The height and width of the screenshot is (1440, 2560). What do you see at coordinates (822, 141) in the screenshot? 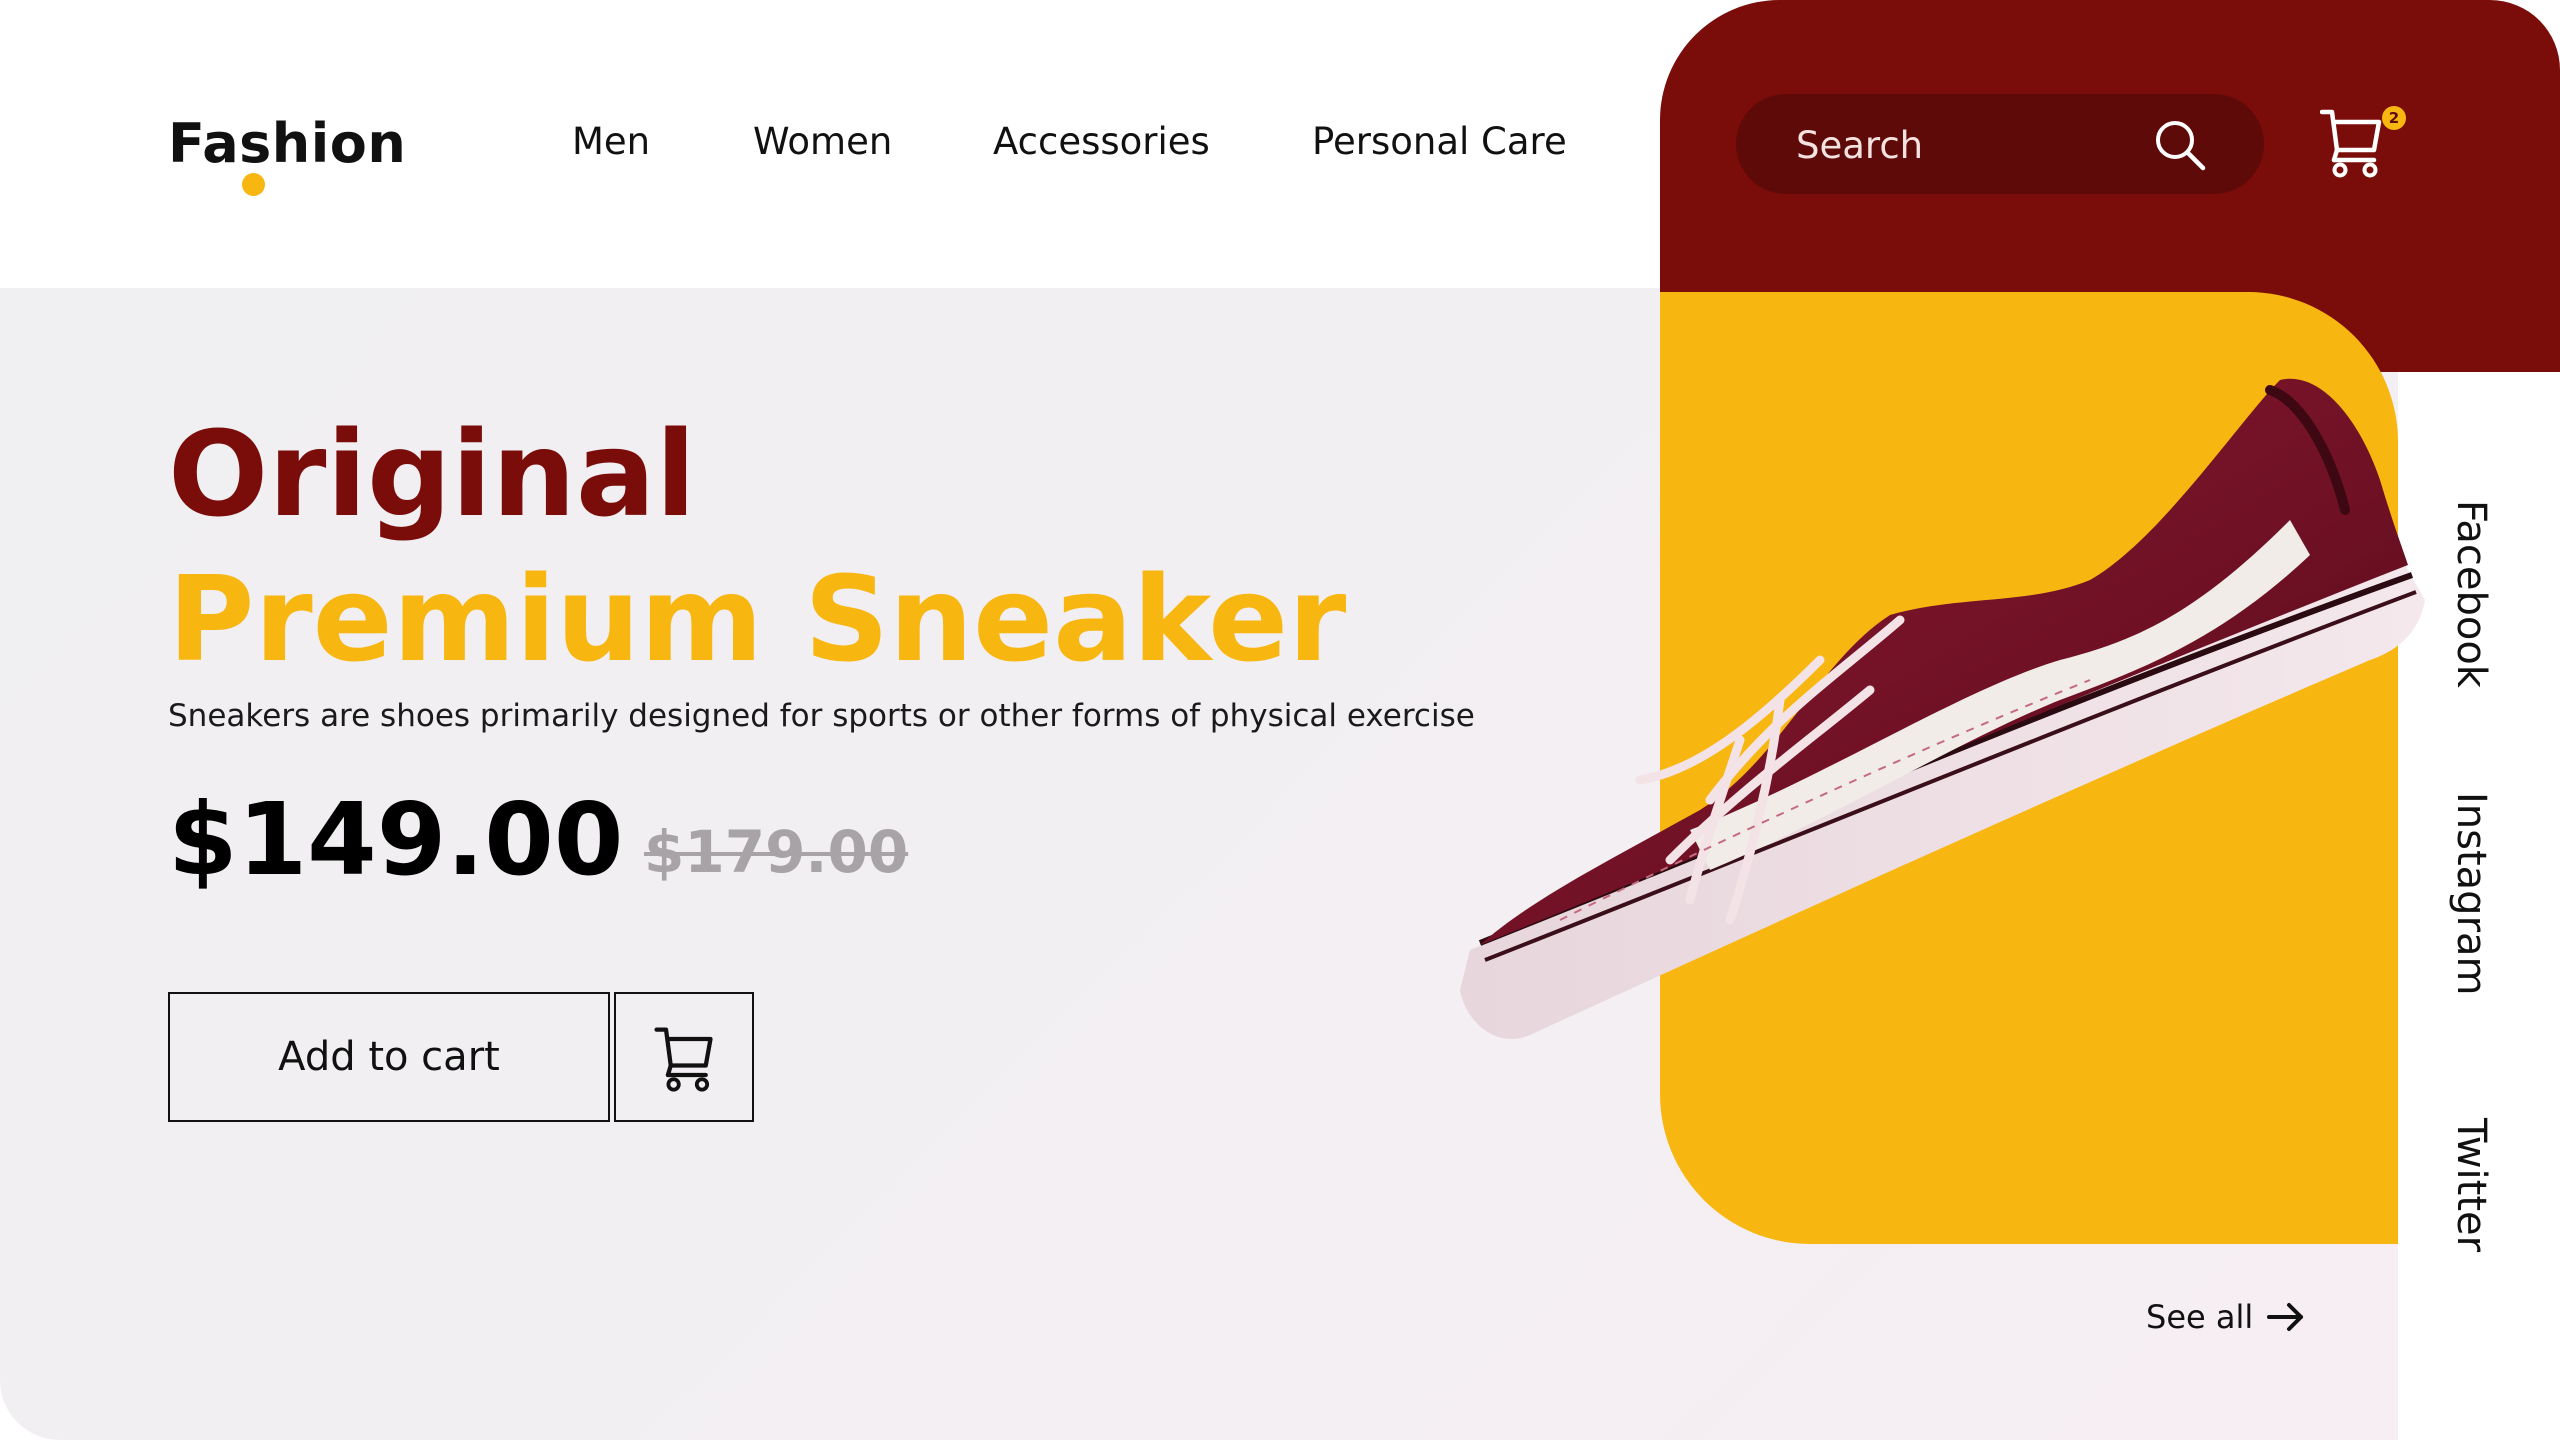
I see `nav-item-women: Women` at bounding box center [822, 141].